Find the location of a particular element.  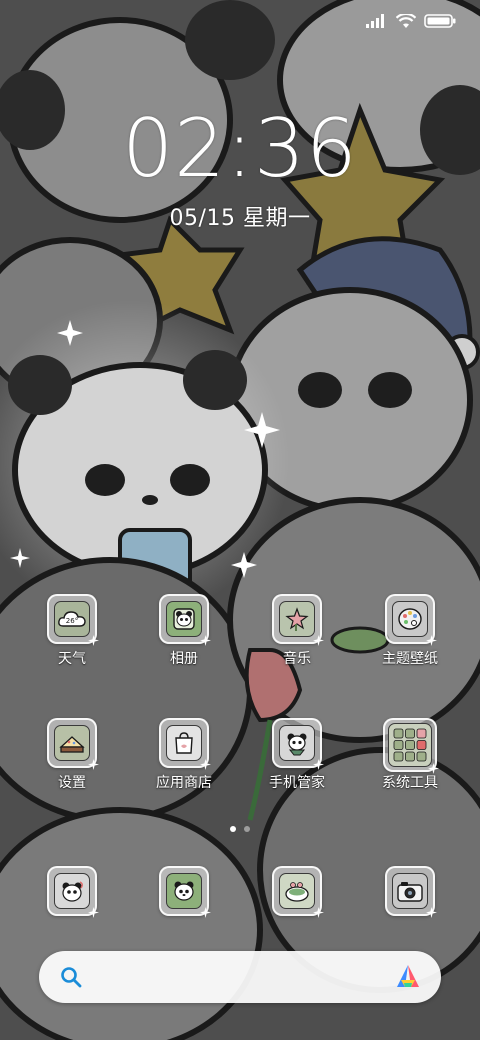

search-input is located at coordinates (237, 978).